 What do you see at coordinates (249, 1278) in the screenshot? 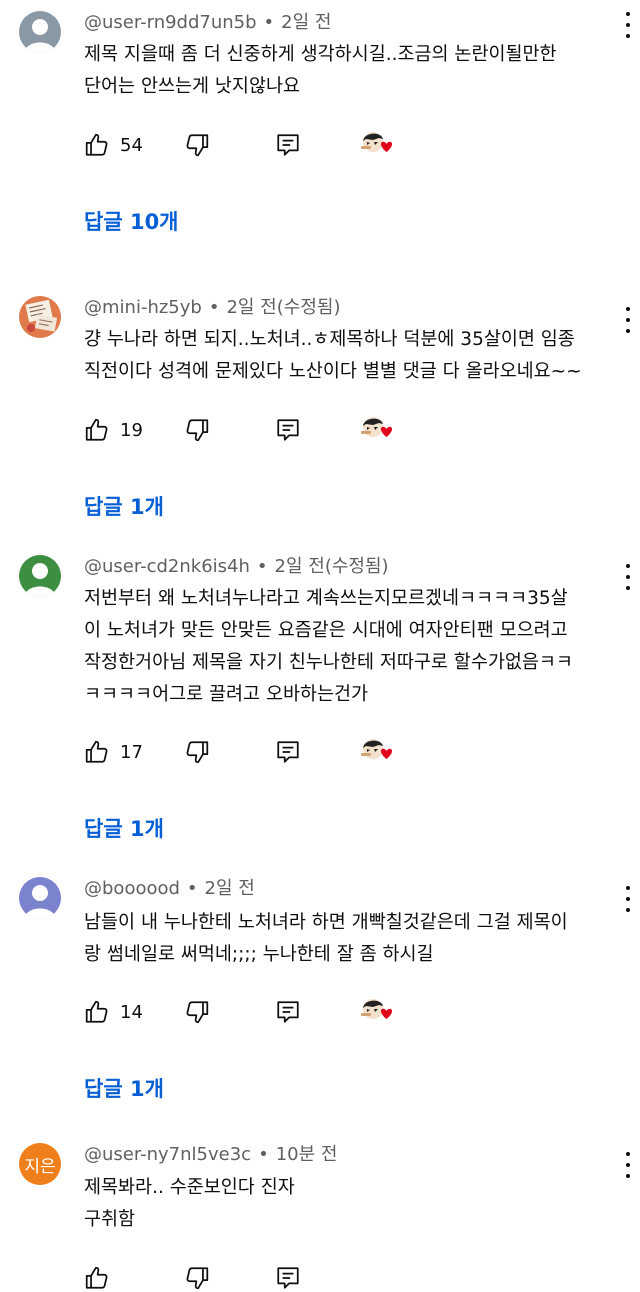
I see `comment-actions` at bounding box center [249, 1278].